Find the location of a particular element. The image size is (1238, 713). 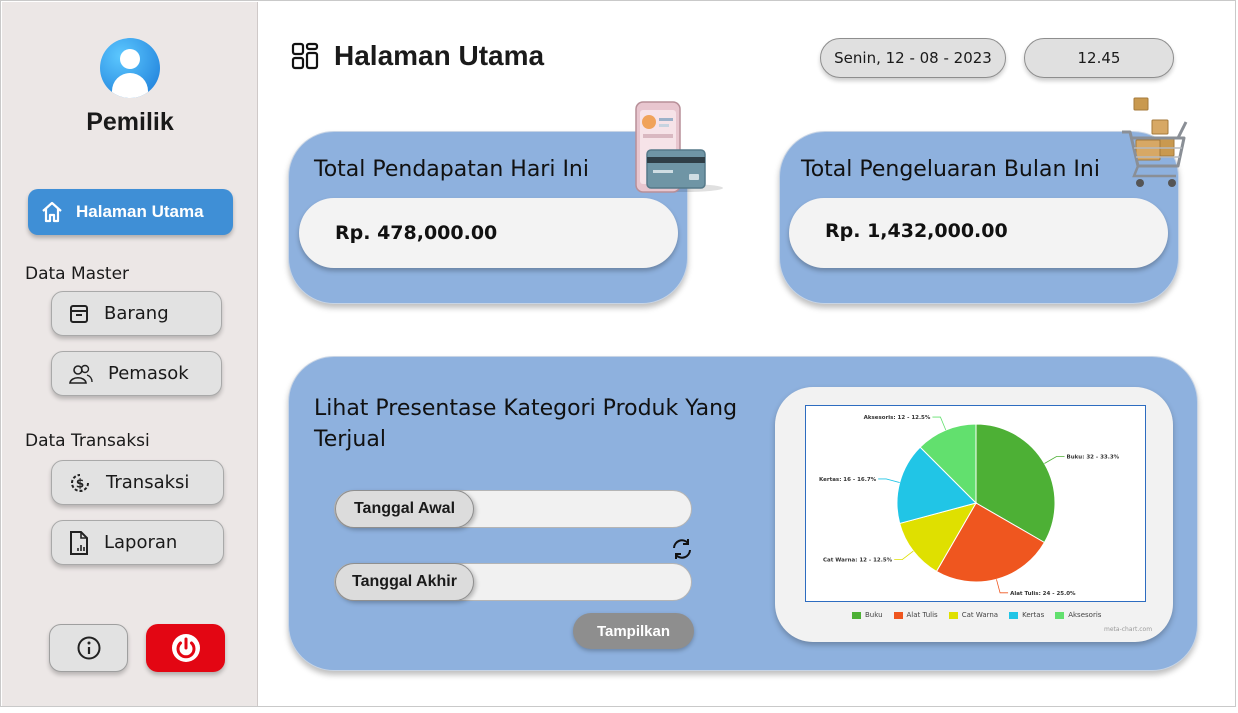

pie-label-kertas: Kertas: 16 - 16.7% is located at coordinates (848, 480).